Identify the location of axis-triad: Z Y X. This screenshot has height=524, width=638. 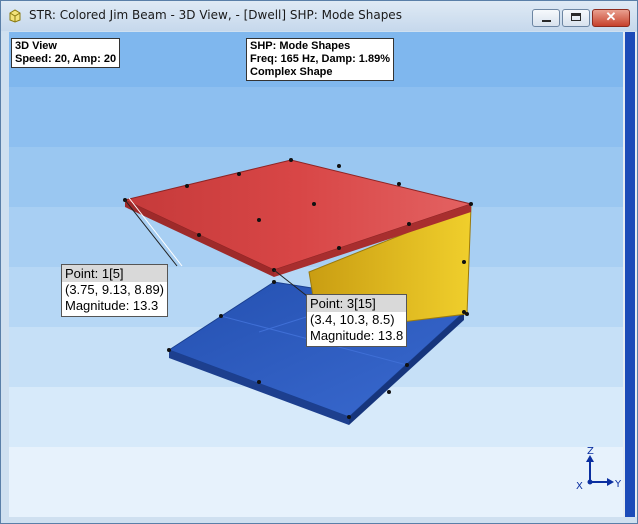
(599, 469).